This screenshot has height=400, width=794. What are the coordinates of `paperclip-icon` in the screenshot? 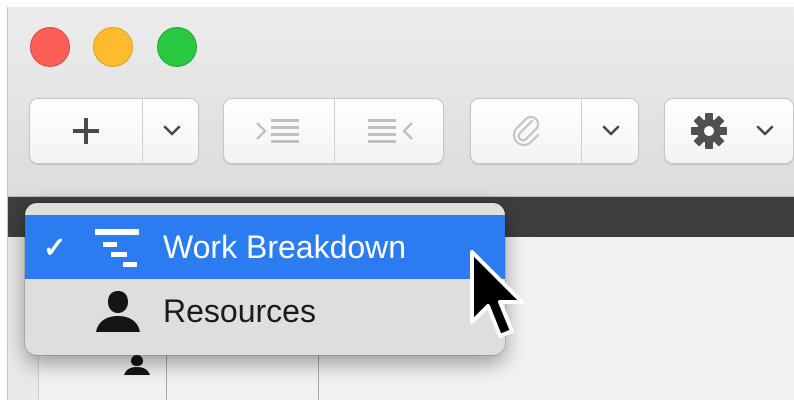 It's located at (526, 131).